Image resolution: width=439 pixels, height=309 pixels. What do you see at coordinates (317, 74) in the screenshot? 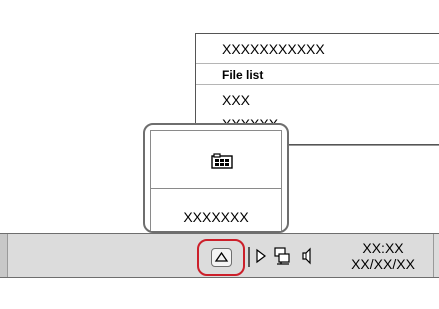
I see `menu-item-file-list: File list` at bounding box center [317, 74].